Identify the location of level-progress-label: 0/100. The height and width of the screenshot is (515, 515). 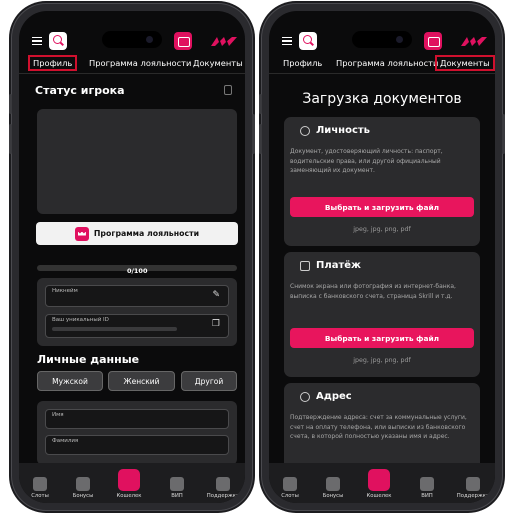
(137, 271).